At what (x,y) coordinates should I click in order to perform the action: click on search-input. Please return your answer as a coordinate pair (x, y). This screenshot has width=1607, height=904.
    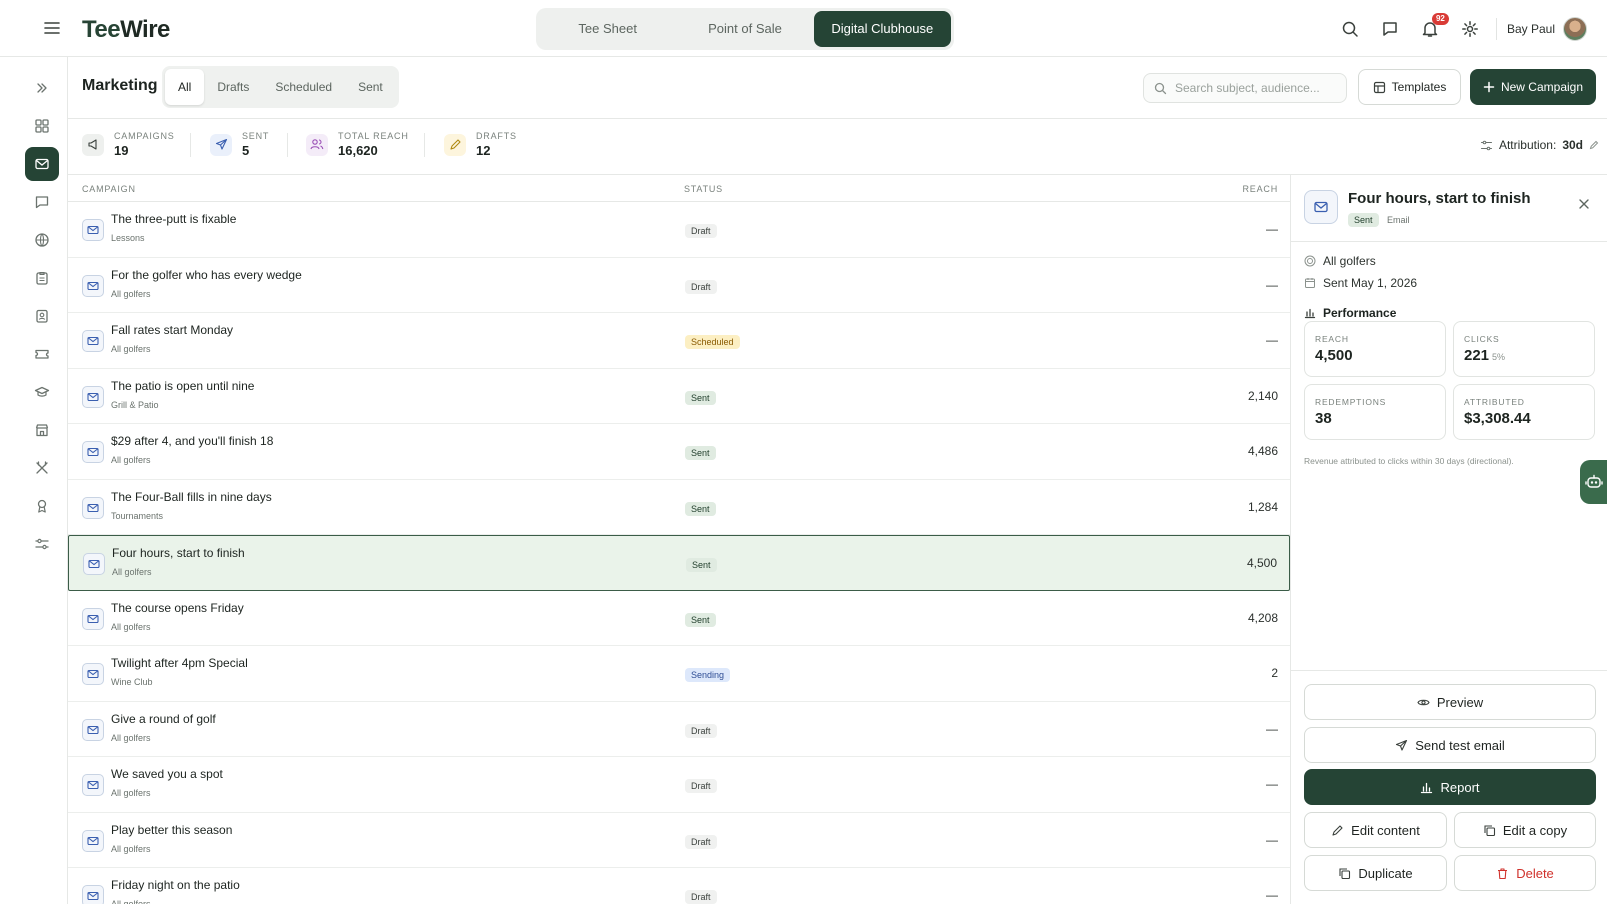
    Looking at the image, I should click on (1255, 88).